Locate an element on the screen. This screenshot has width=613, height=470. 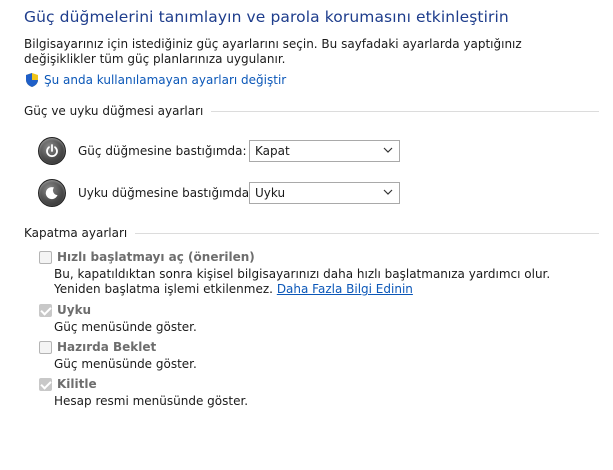
hibernate-option-description: Güç menüsünde göster. is located at coordinates (125, 364).